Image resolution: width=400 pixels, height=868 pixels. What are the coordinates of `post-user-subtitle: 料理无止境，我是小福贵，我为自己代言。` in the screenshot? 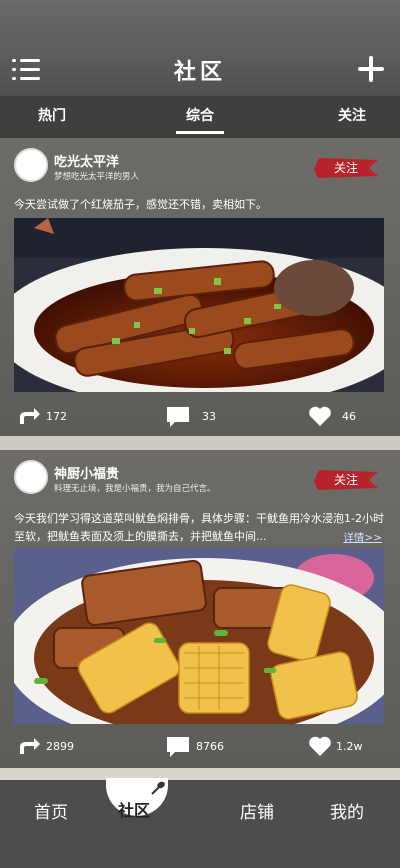 It's located at (135, 489).